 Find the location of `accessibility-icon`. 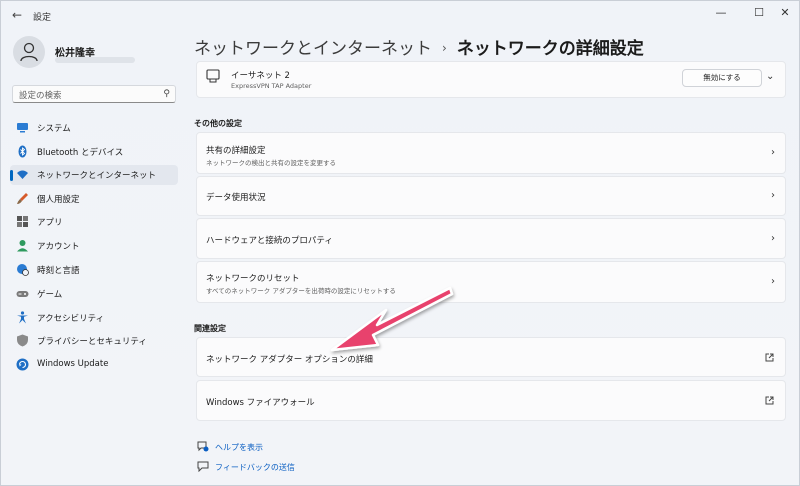

accessibility-icon is located at coordinates (22, 317).